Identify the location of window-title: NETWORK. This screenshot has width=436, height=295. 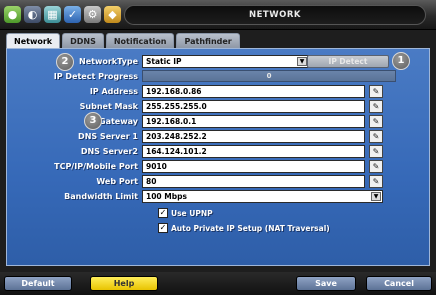
(275, 15).